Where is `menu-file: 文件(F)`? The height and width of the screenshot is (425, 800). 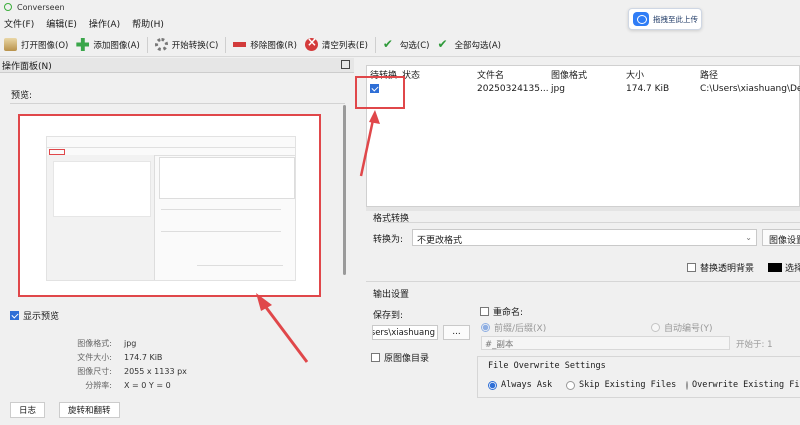
menu-file: 文件(F) is located at coordinates (19, 23).